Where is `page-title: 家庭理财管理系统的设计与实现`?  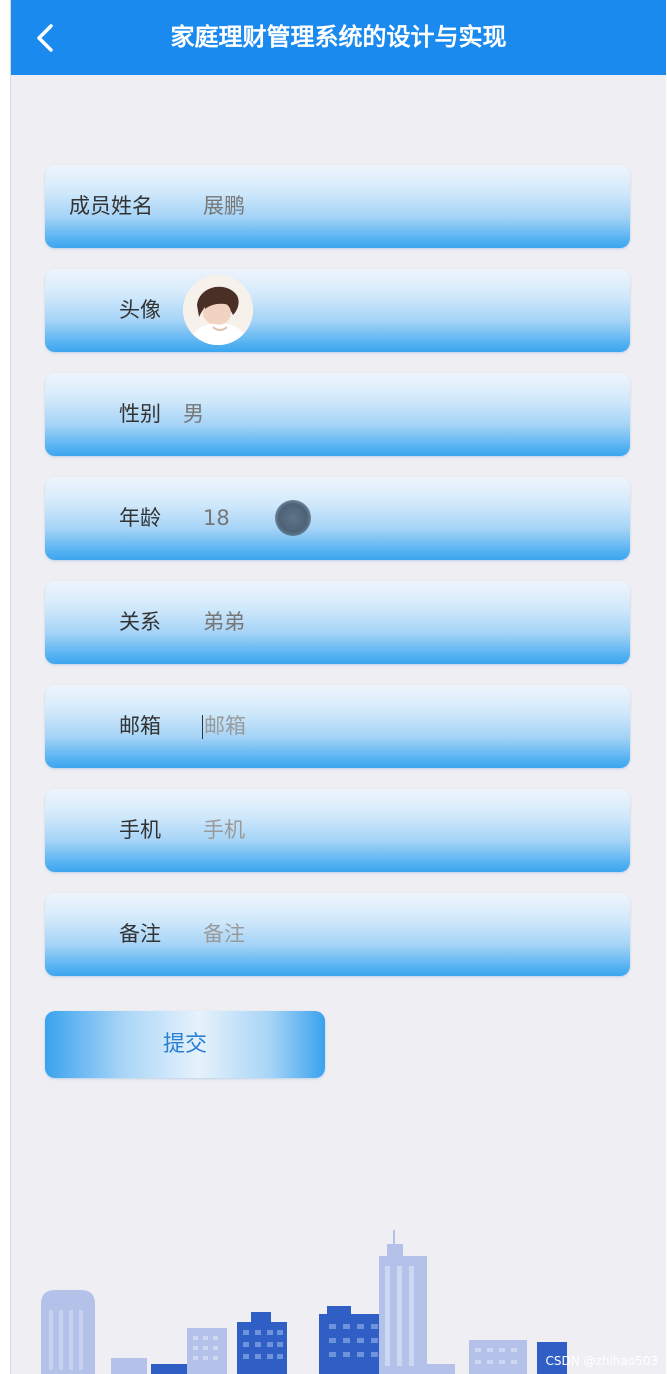 page-title: 家庭理财管理系统的设计与实现 is located at coordinates (338, 37).